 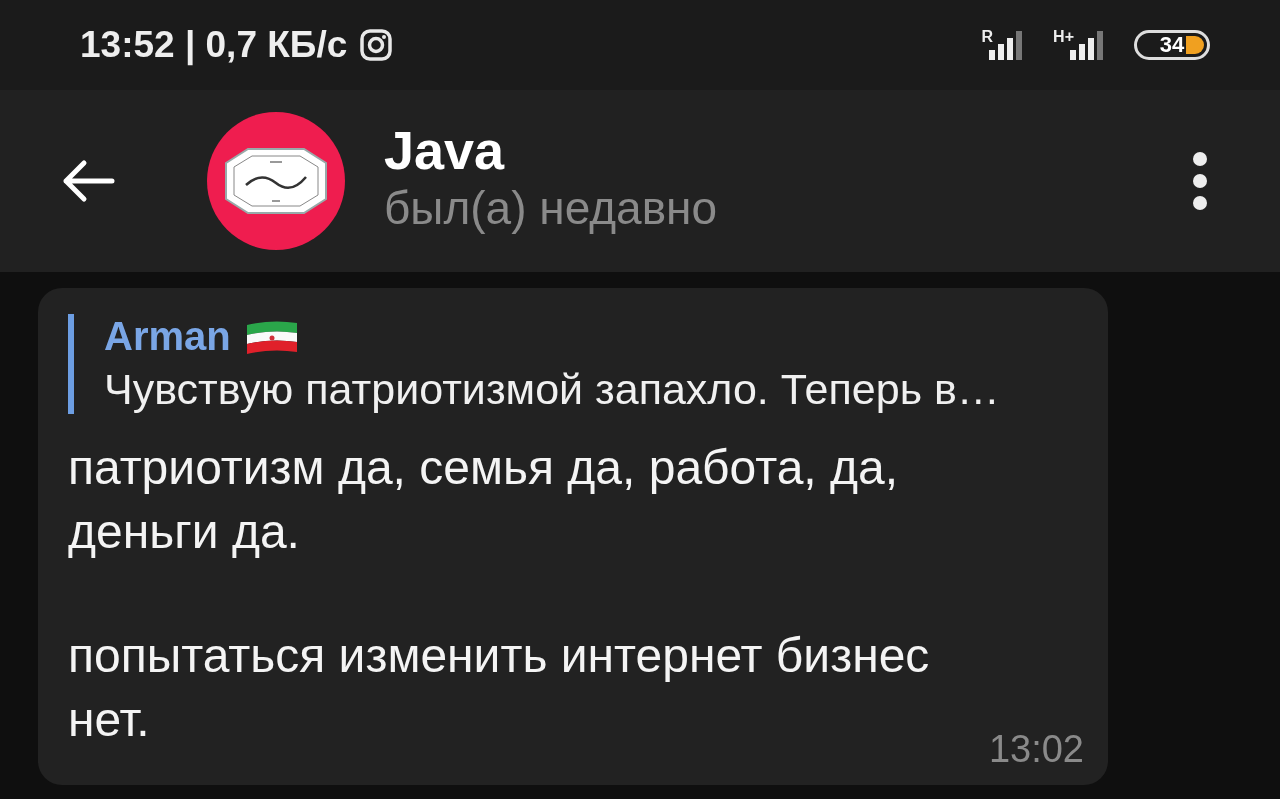 What do you see at coordinates (551, 208) in the screenshot?
I see `last-seen-status: был(а) недавно` at bounding box center [551, 208].